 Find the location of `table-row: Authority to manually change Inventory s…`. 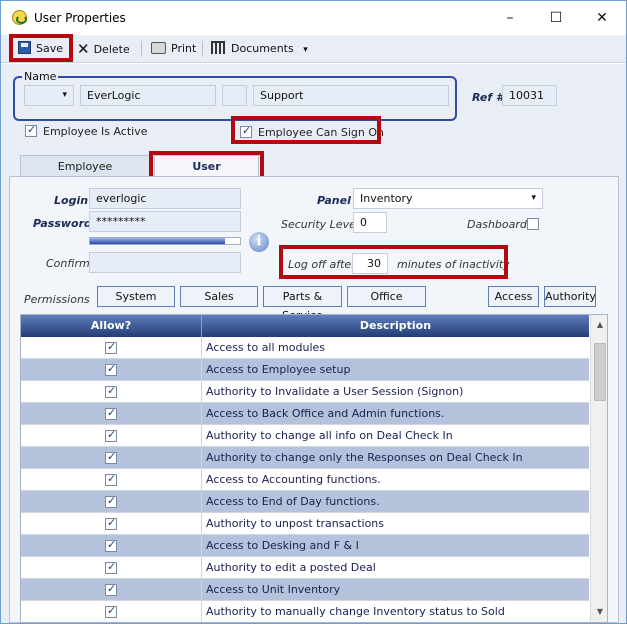

table-row: Authority to manually change Inventory s… is located at coordinates (305, 611).